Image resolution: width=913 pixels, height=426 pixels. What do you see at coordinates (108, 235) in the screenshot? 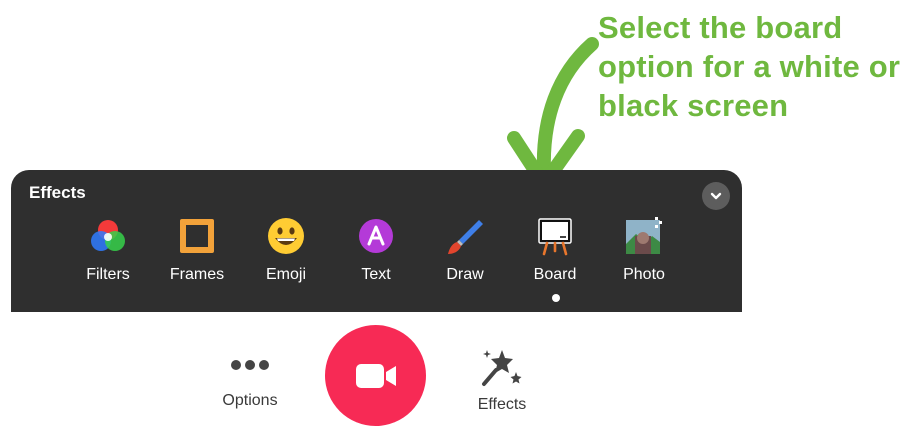
I see `filters-icon` at bounding box center [108, 235].